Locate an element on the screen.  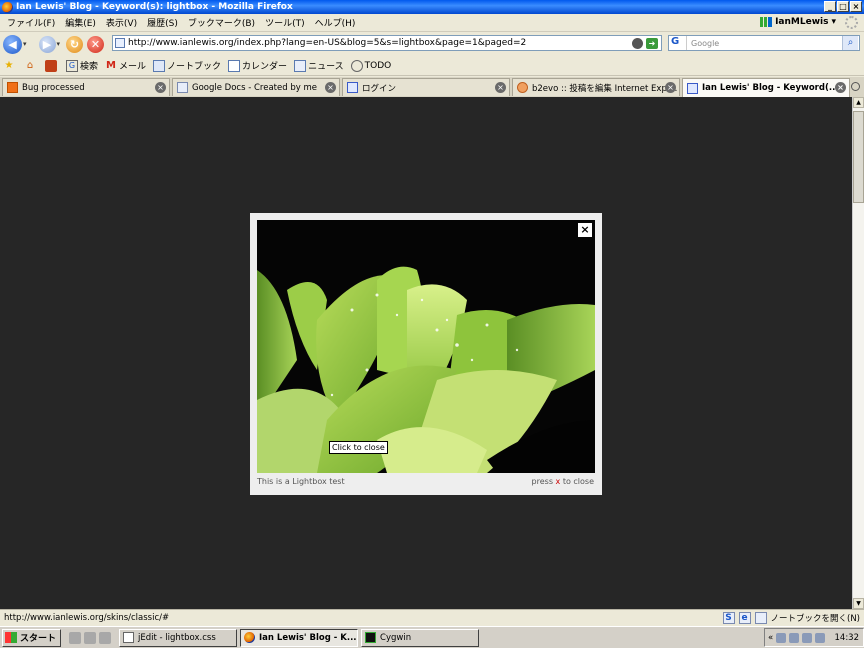
start-button: スタート is located at coordinates (32, 637).